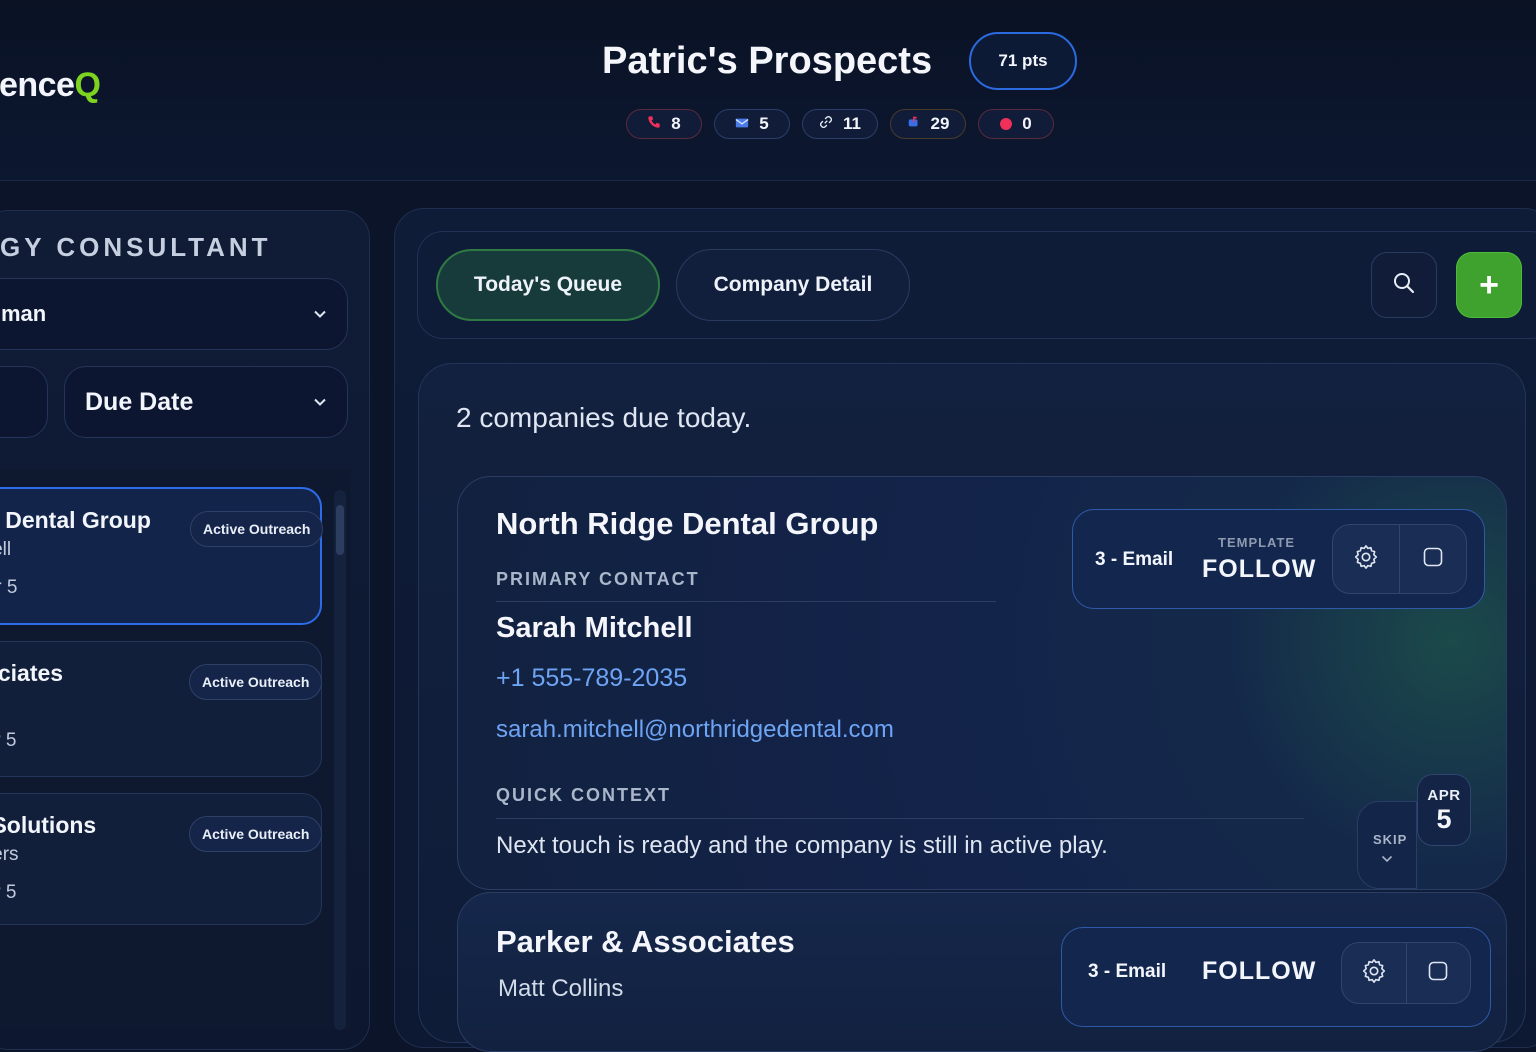  What do you see at coordinates (1016, 124) in the screenshot?
I see `stat-alerts: 0` at bounding box center [1016, 124].